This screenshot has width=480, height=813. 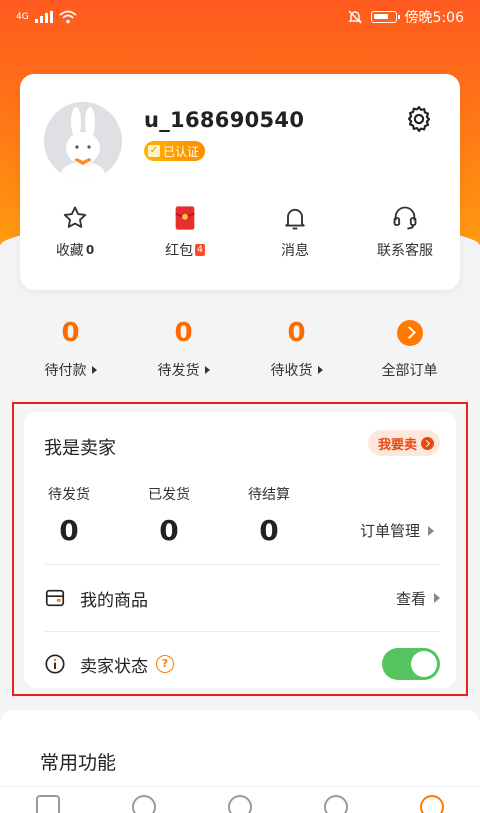 I want to click on quick-links: 收藏 0 红包 4 消息 联系客服, so click(x=240, y=232).